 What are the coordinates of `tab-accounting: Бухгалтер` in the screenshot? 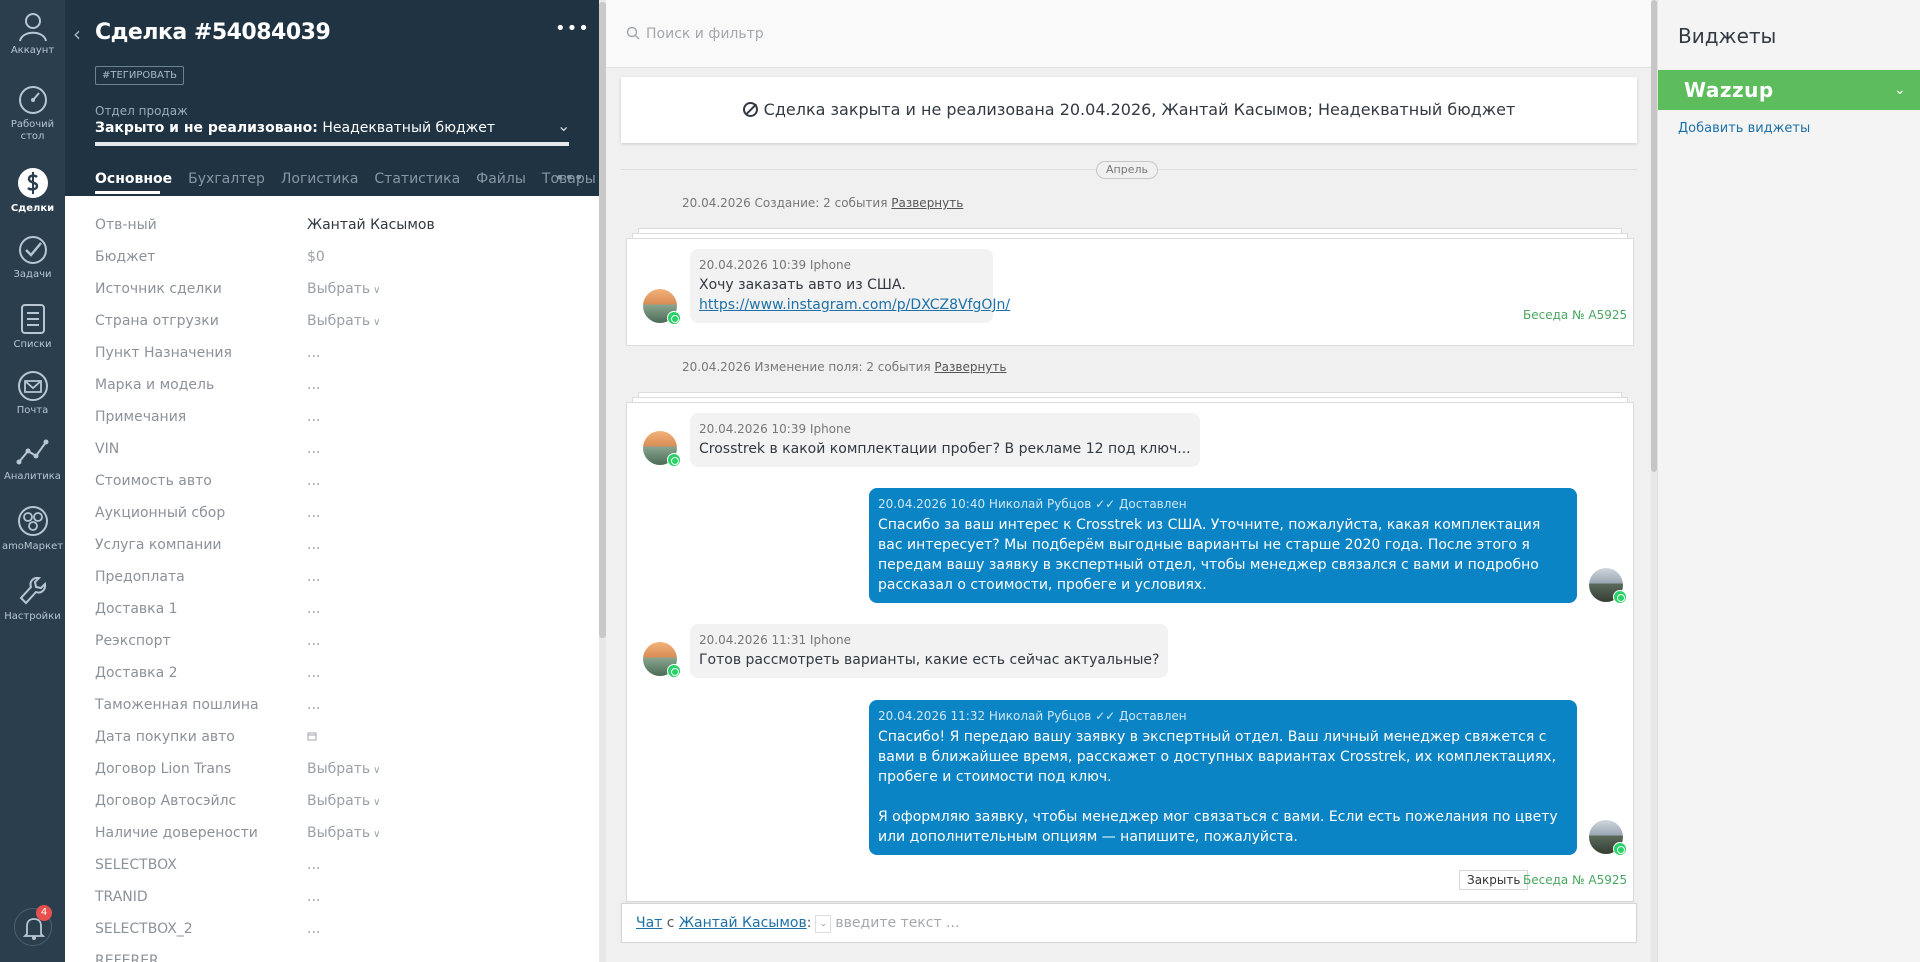 It's located at (226, 179).